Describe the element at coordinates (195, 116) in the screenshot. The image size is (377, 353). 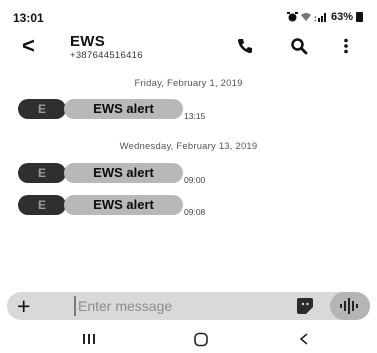
I see `message-time: 13:15` at that location.